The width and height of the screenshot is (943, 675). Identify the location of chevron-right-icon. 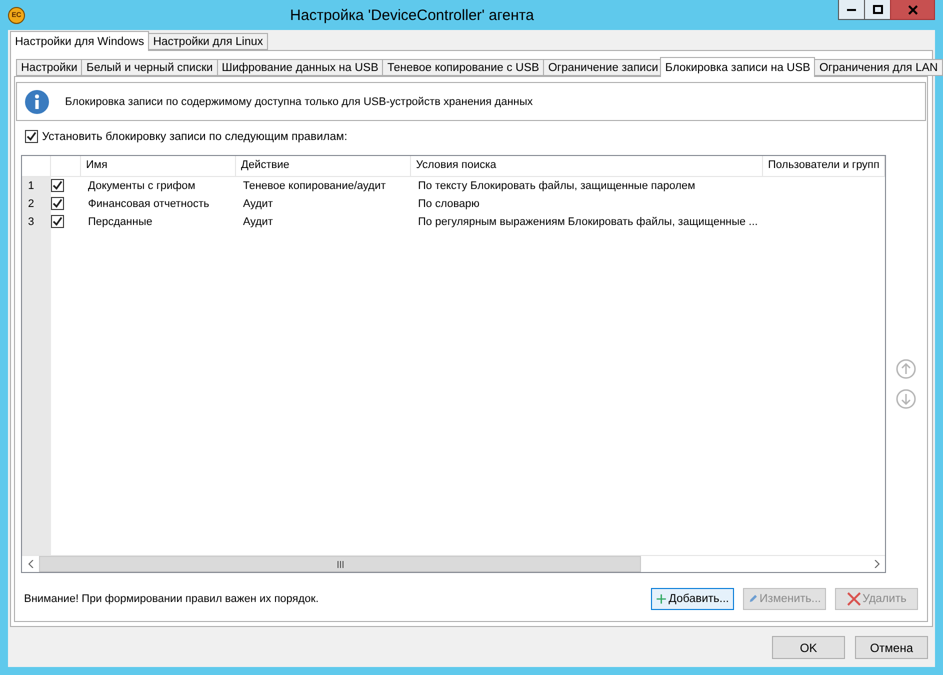
(877, 564).